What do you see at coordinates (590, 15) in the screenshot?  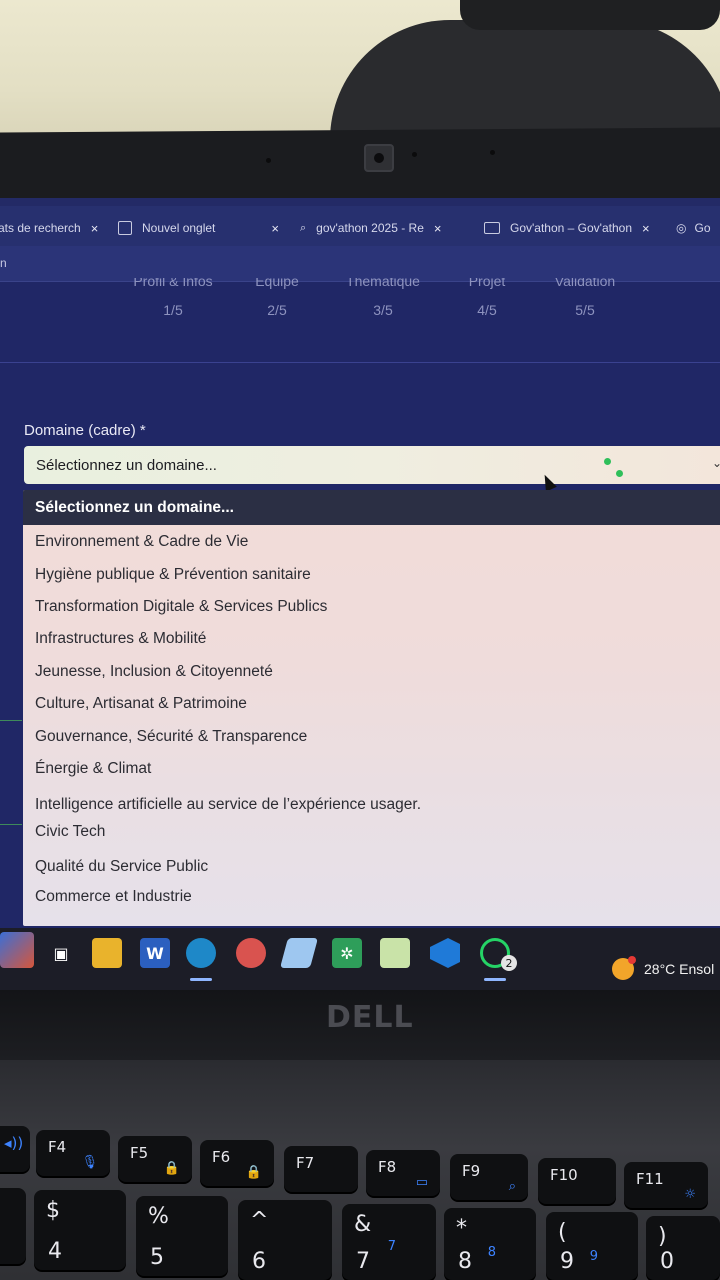 I see `office-chair-top` at bounding box center [590, 15].